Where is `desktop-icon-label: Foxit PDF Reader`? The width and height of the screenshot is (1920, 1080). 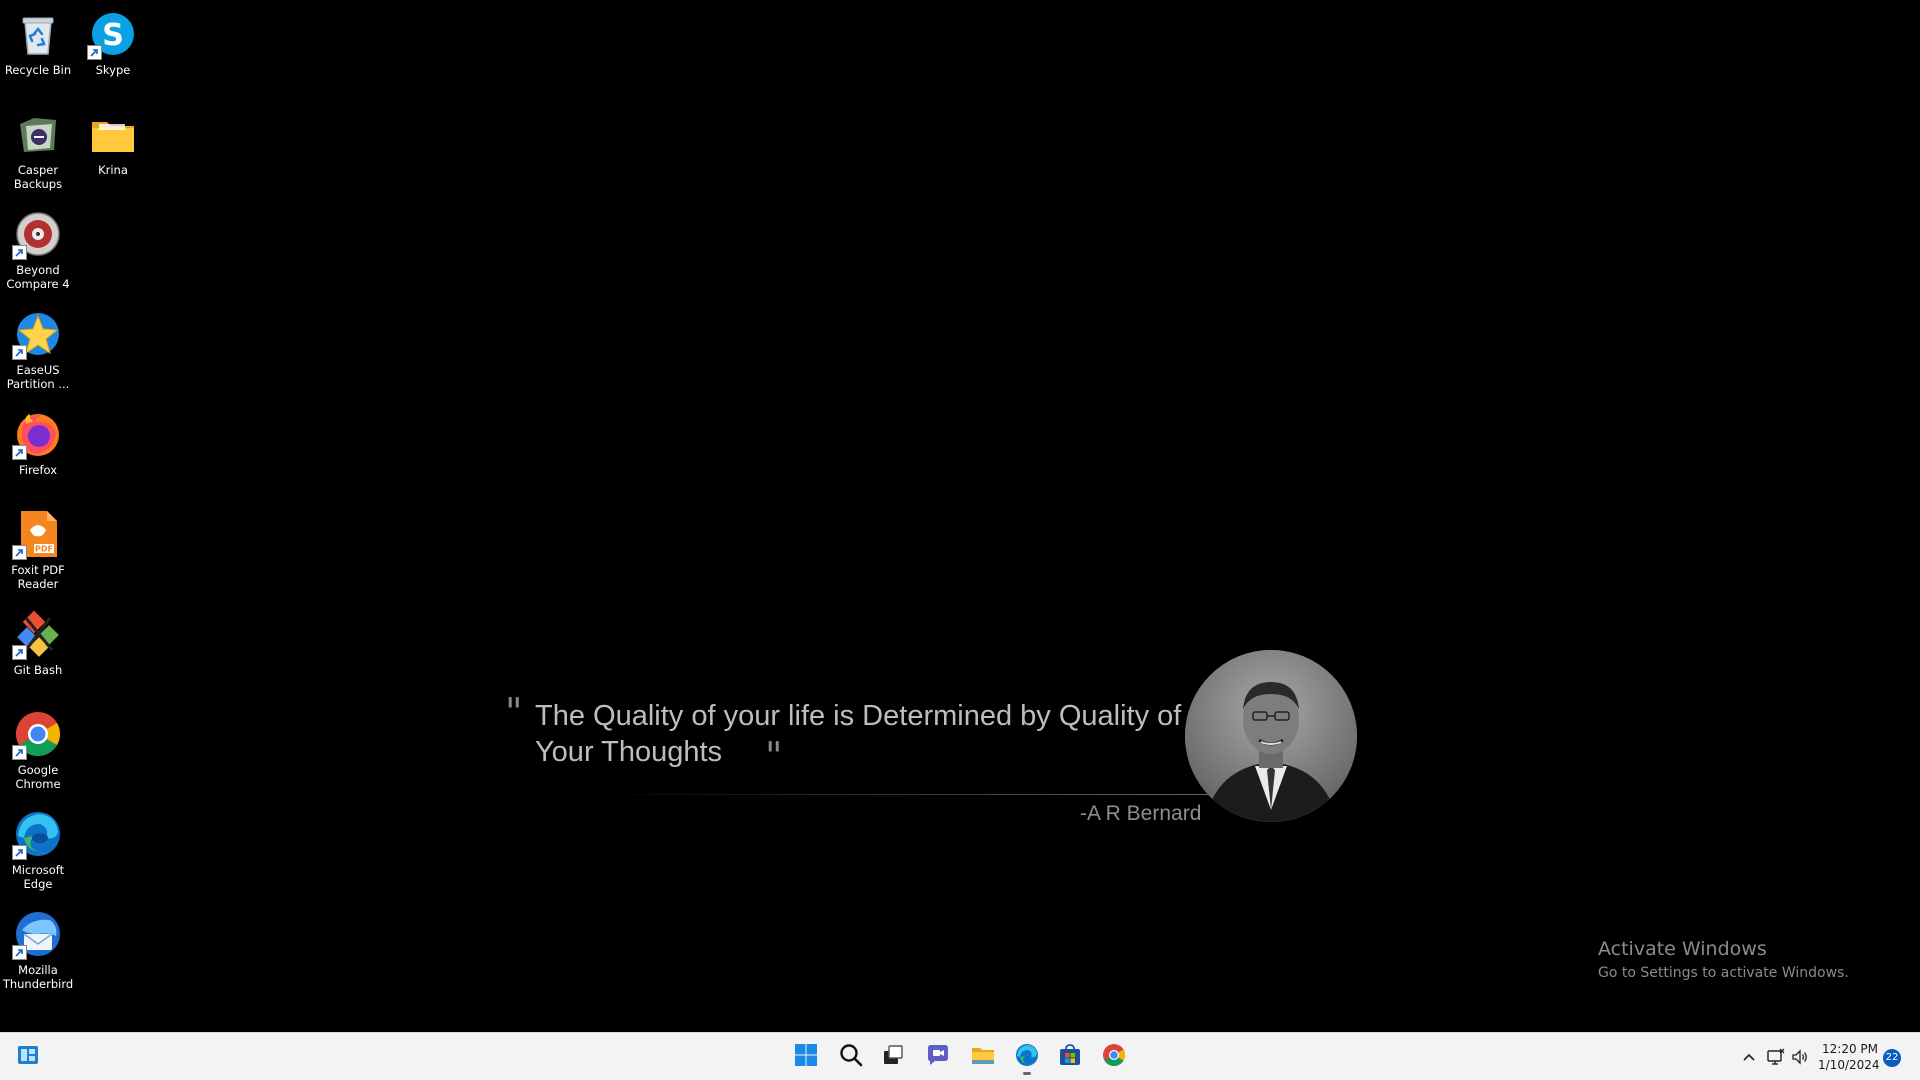
desktop-icon-label: Foxit PDF Reader is located at coordinates (38, 577).